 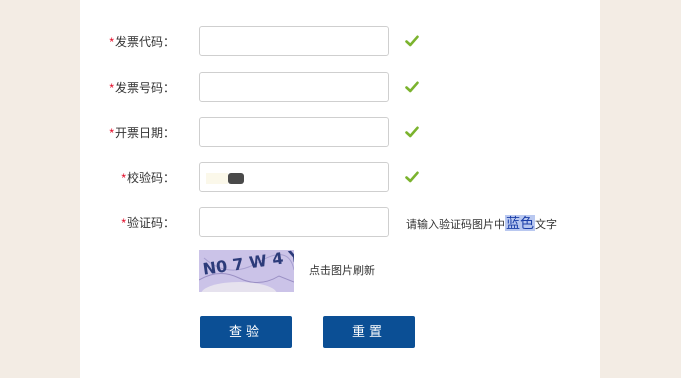 What do you see at coordinates (342, 270) in the screenshot?
I see `refresh-captcha-link: 点击图片刷新` at bounding box center [342, 270].